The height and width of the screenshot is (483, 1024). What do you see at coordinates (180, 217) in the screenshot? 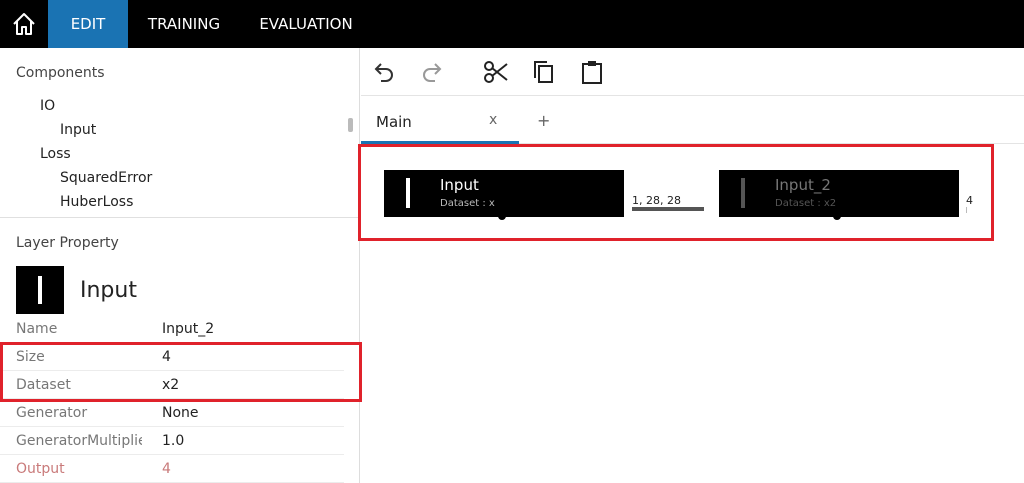
I see `panel-divider` at bounding box center [180, 217].